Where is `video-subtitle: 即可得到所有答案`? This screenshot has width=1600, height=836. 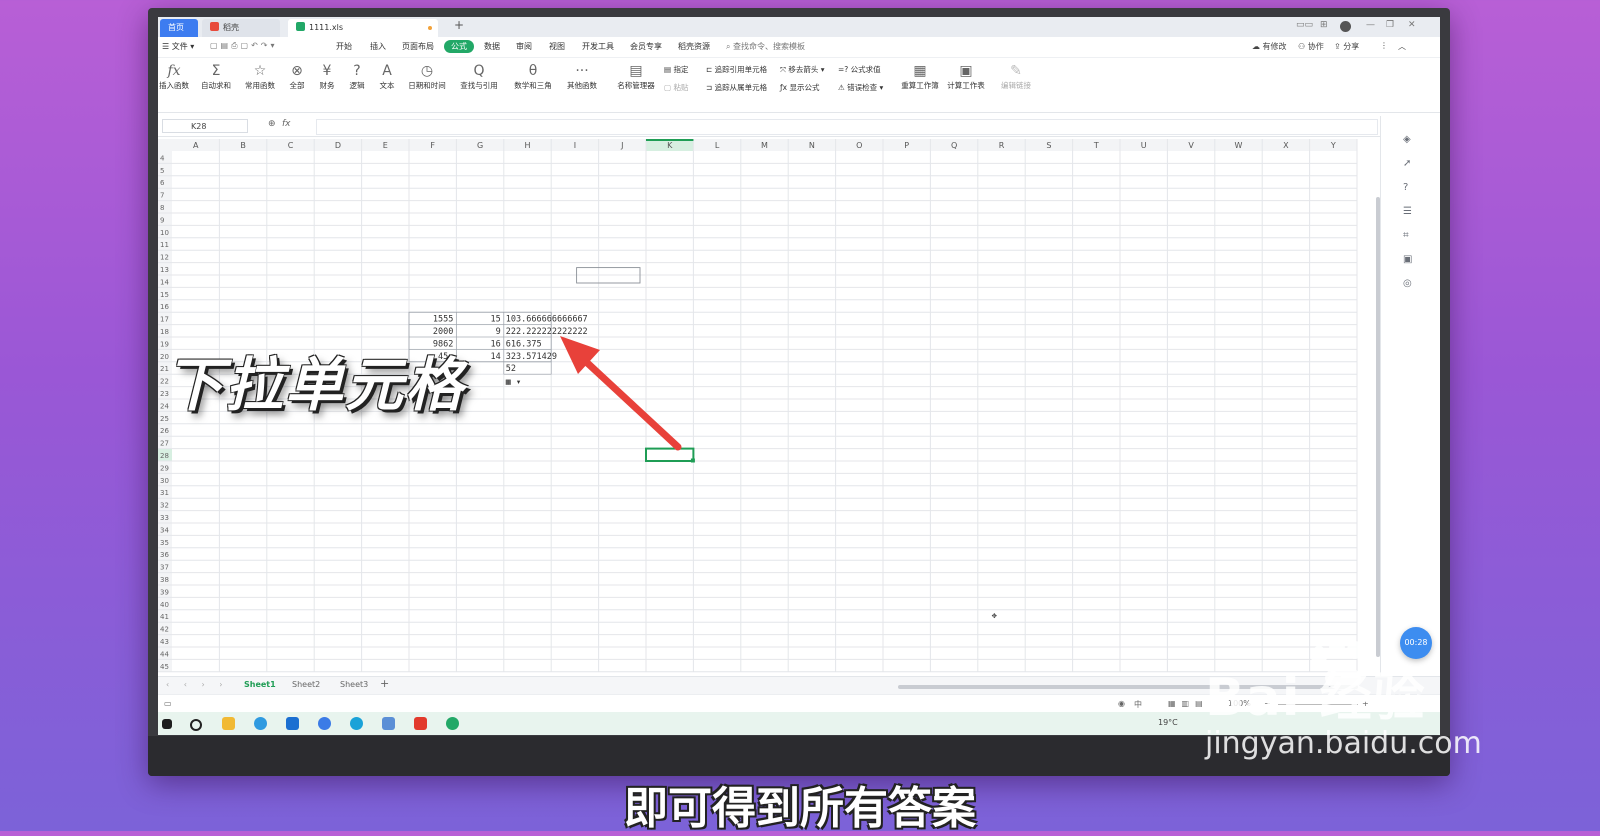 video-subtitle: 即可得到所有答案 is located at coordinates (800, 808).